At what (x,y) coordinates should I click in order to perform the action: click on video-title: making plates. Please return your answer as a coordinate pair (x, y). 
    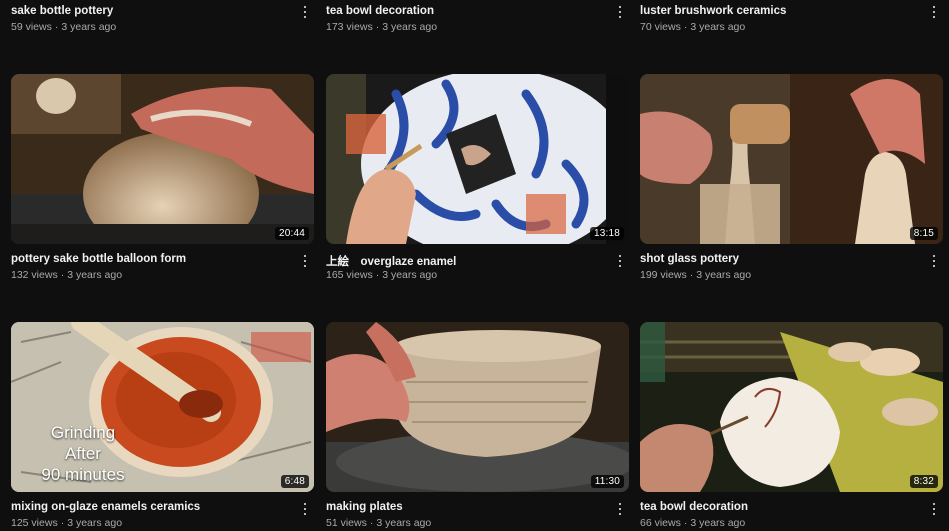
    Looking at the image, I should click on (364, 507).